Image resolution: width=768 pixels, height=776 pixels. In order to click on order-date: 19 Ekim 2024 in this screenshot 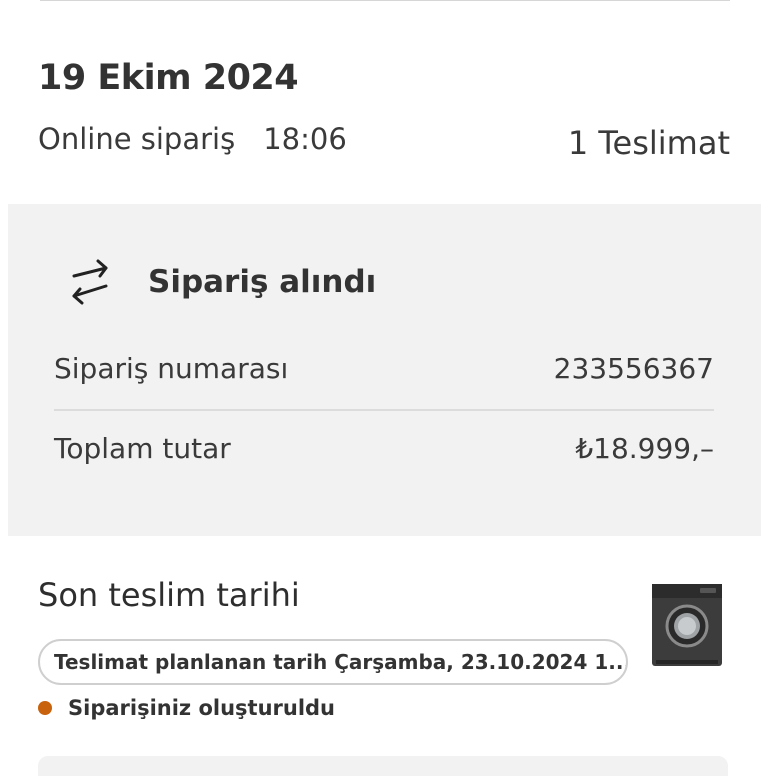, I will do `click(168, 78)`.